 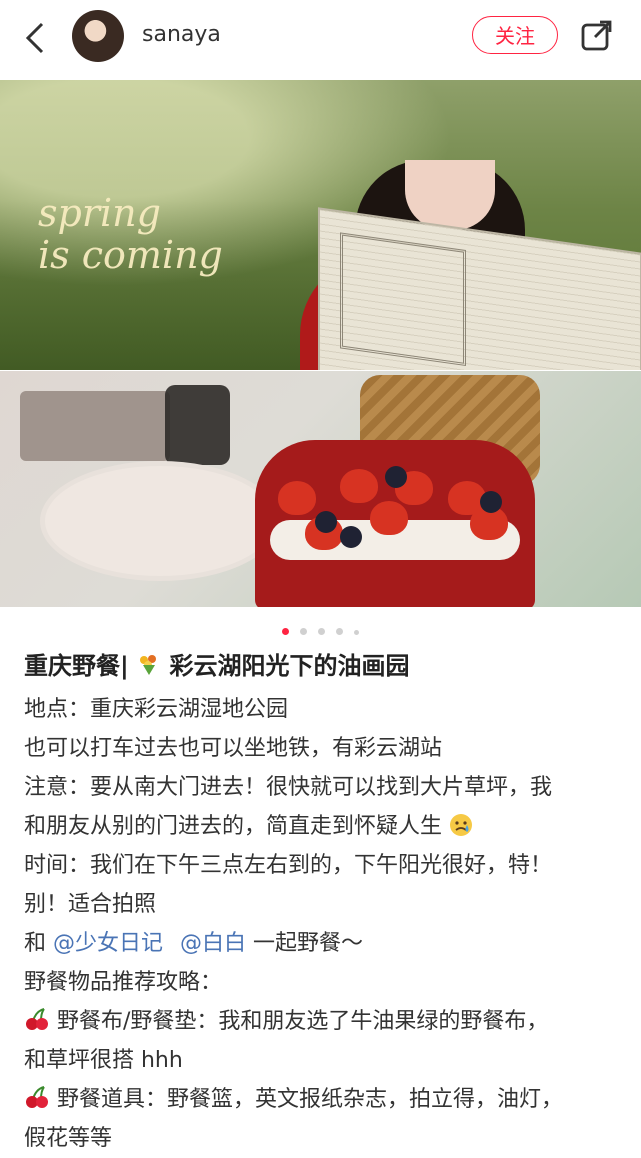 I want to click on post-line-text: 野餐道具：野餐篮，英文报纸杂志，拍立得，油灯，, so click(x=310, y=1099).